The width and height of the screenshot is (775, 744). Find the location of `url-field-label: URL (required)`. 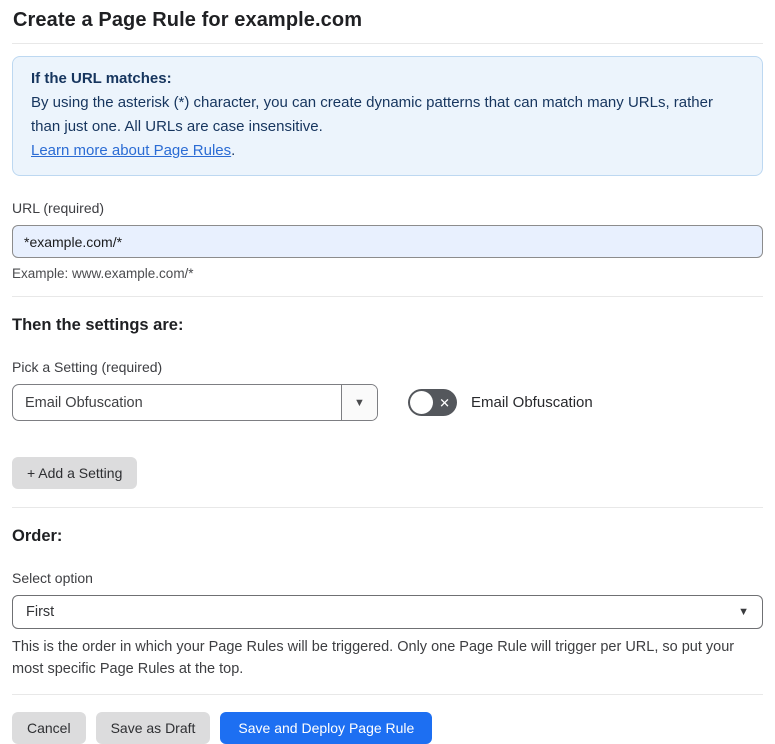

url-field-label: URL (required) is located at coordinates (58, 208).